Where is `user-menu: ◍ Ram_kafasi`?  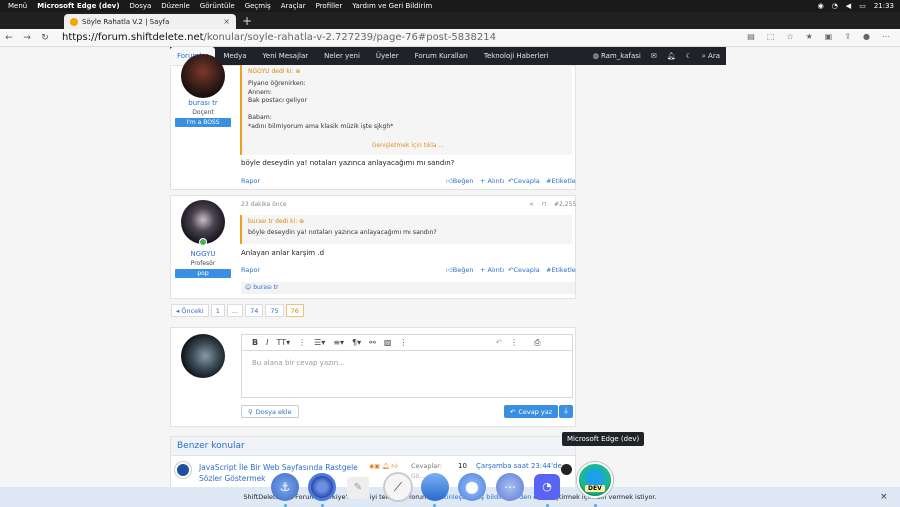
user-menu: ◍ Ram_kafasi is located at coordinates (617, 56).